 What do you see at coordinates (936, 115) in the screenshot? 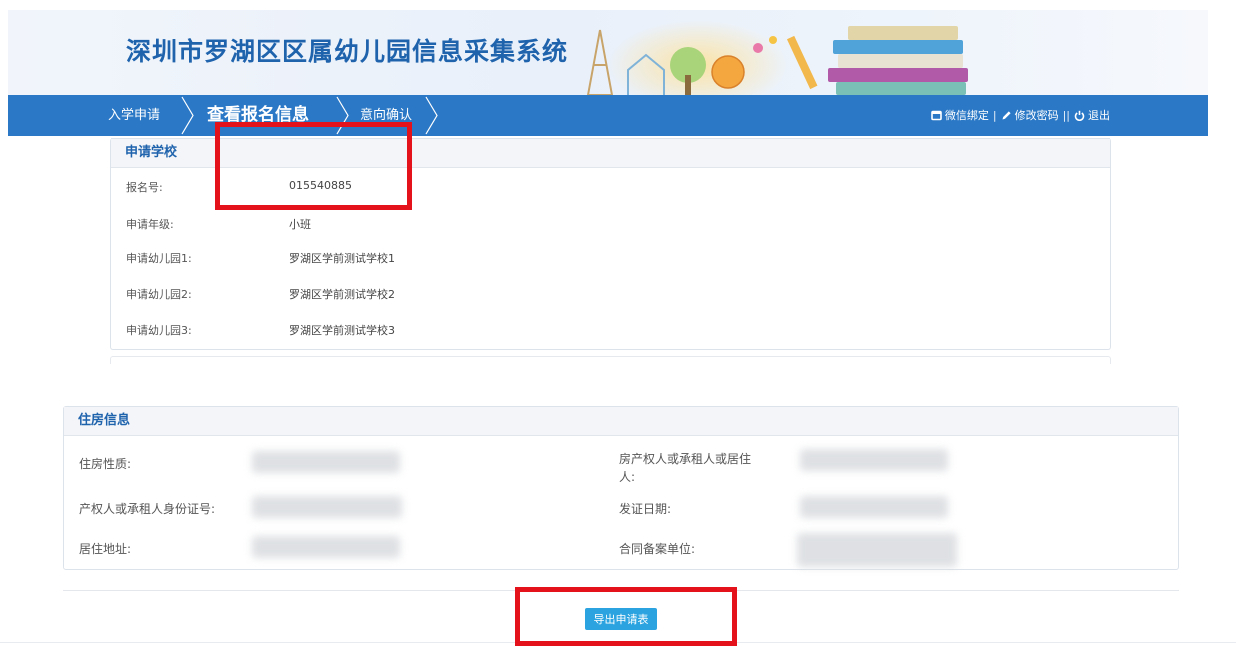
I see `square-icon` at bounding box center [936, 115].